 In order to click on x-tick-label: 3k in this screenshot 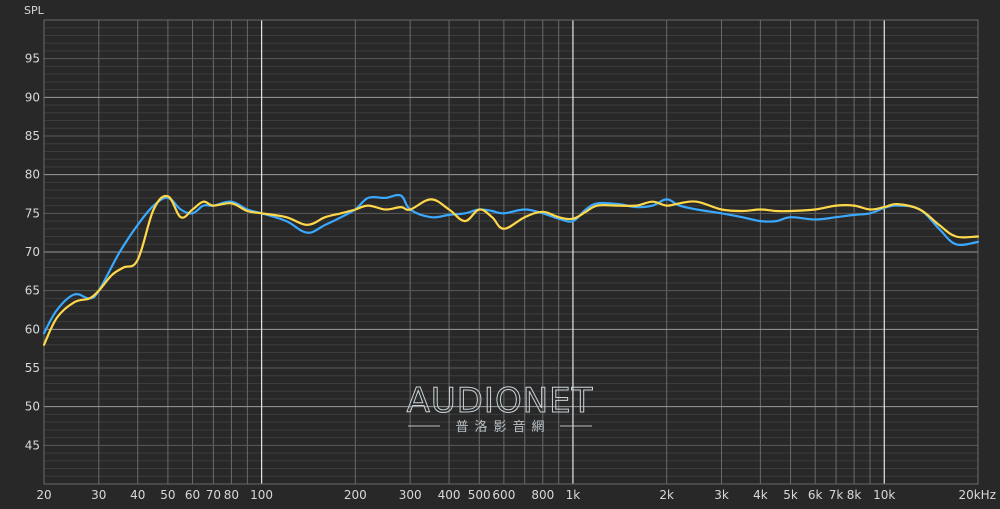, I will do `click(721, 495)`.